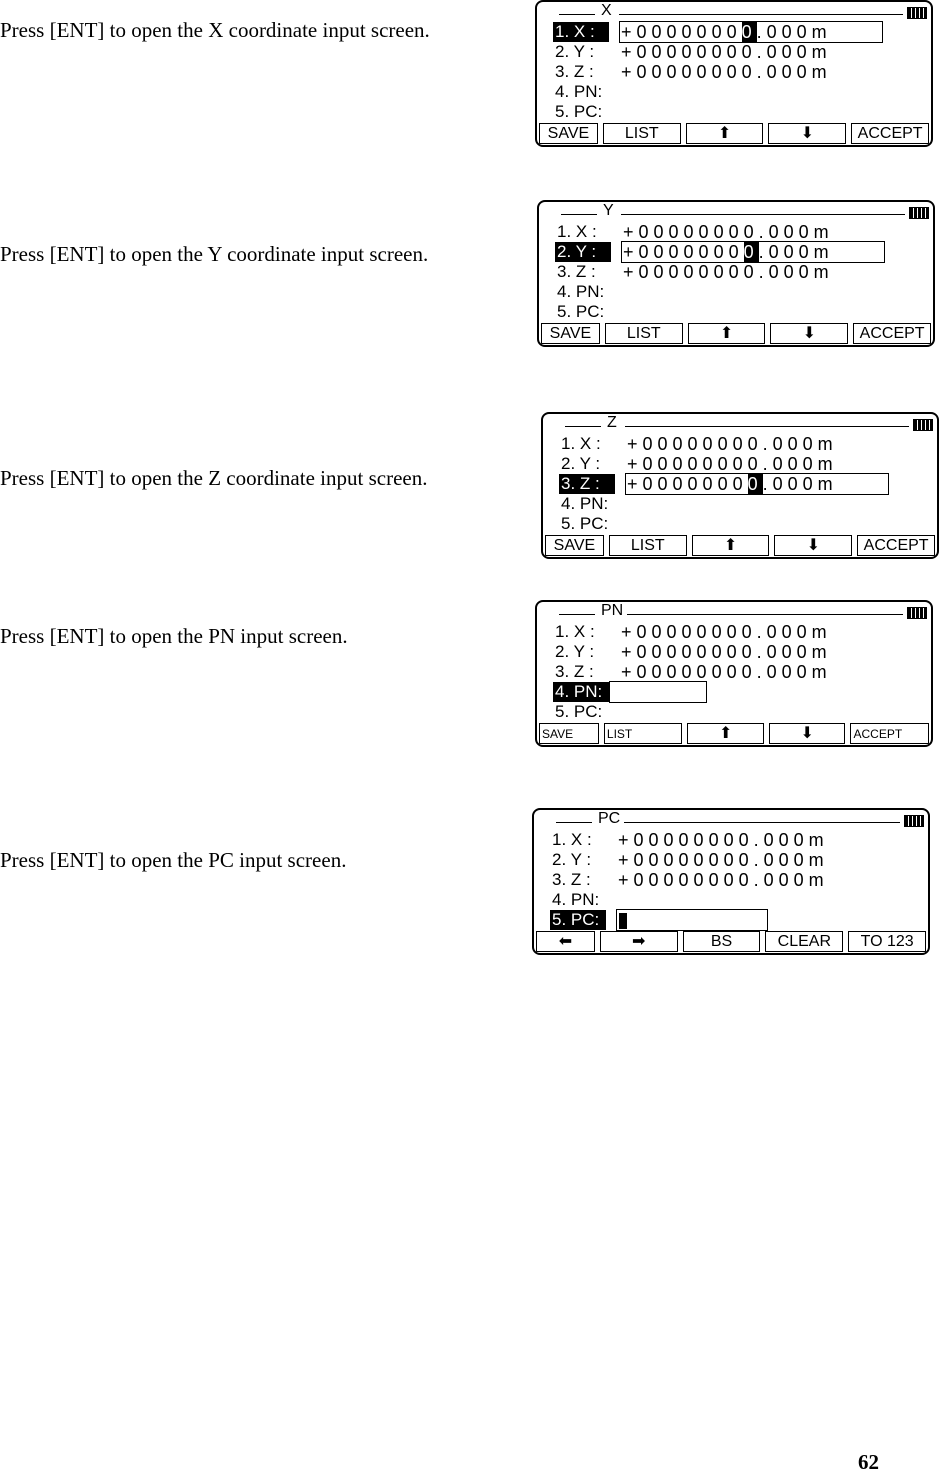 The height and width of the screenshot is (1475, 942). I want to click on softkey-a: ⬅, so click(565, 941).